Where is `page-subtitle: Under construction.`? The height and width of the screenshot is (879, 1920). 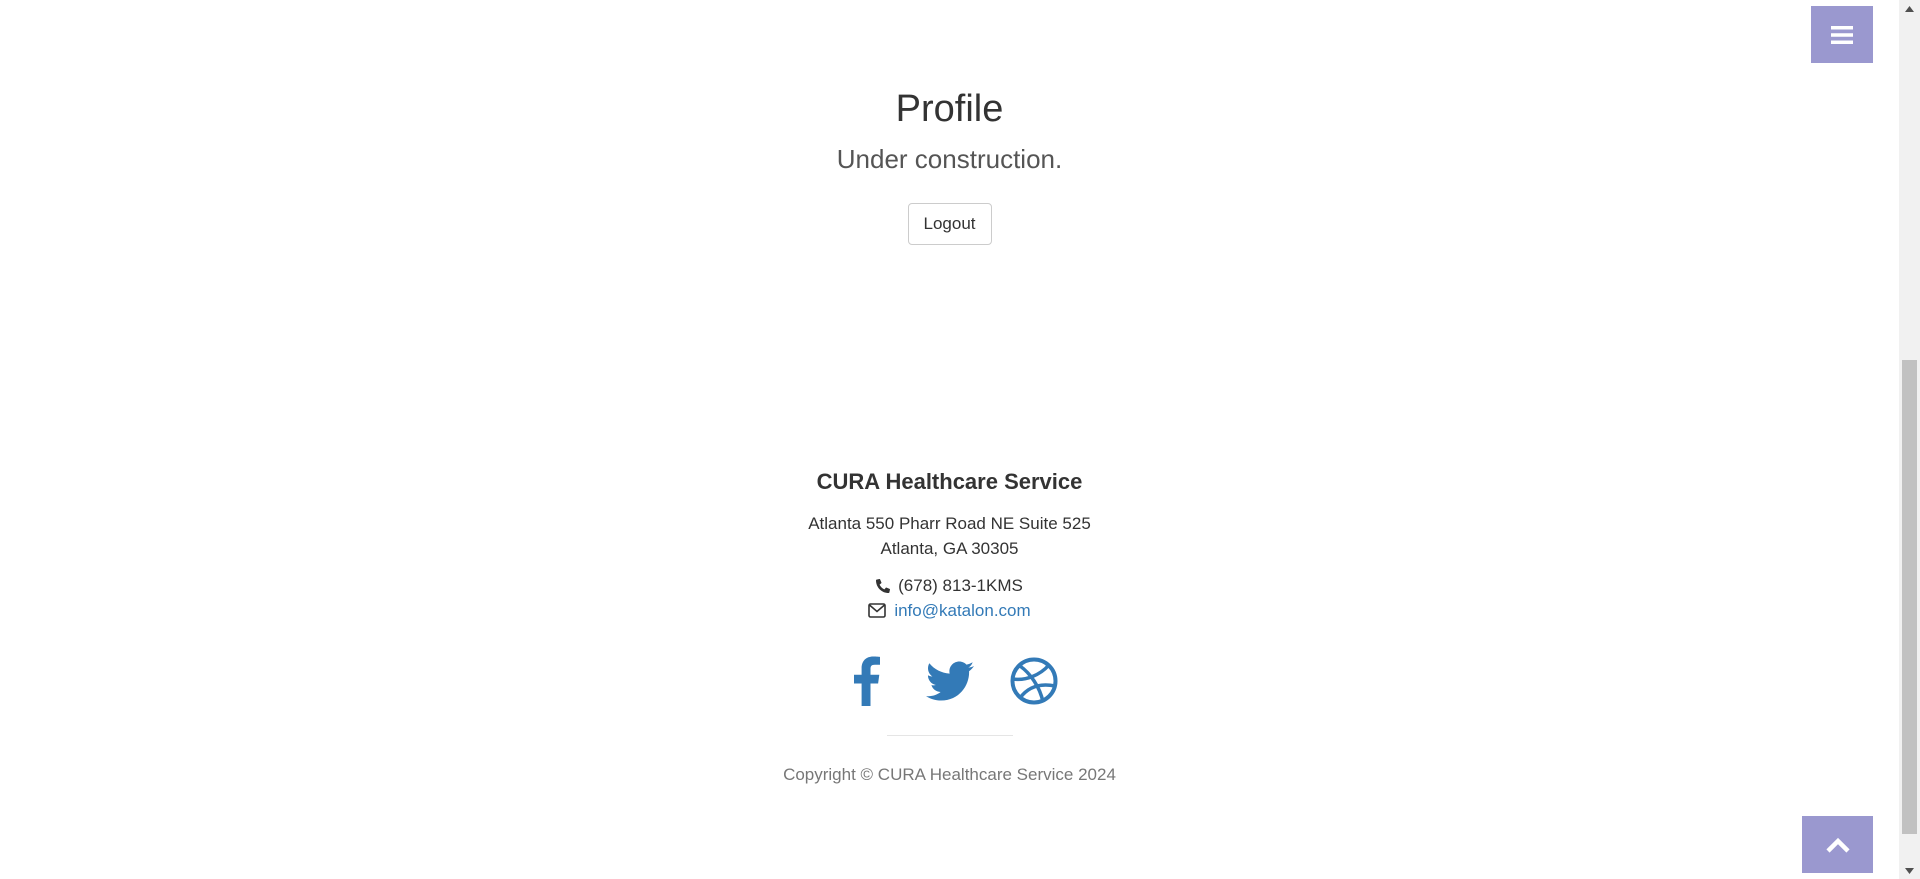 page-subtitle: Under construction. is located at coordinates (949, 159).